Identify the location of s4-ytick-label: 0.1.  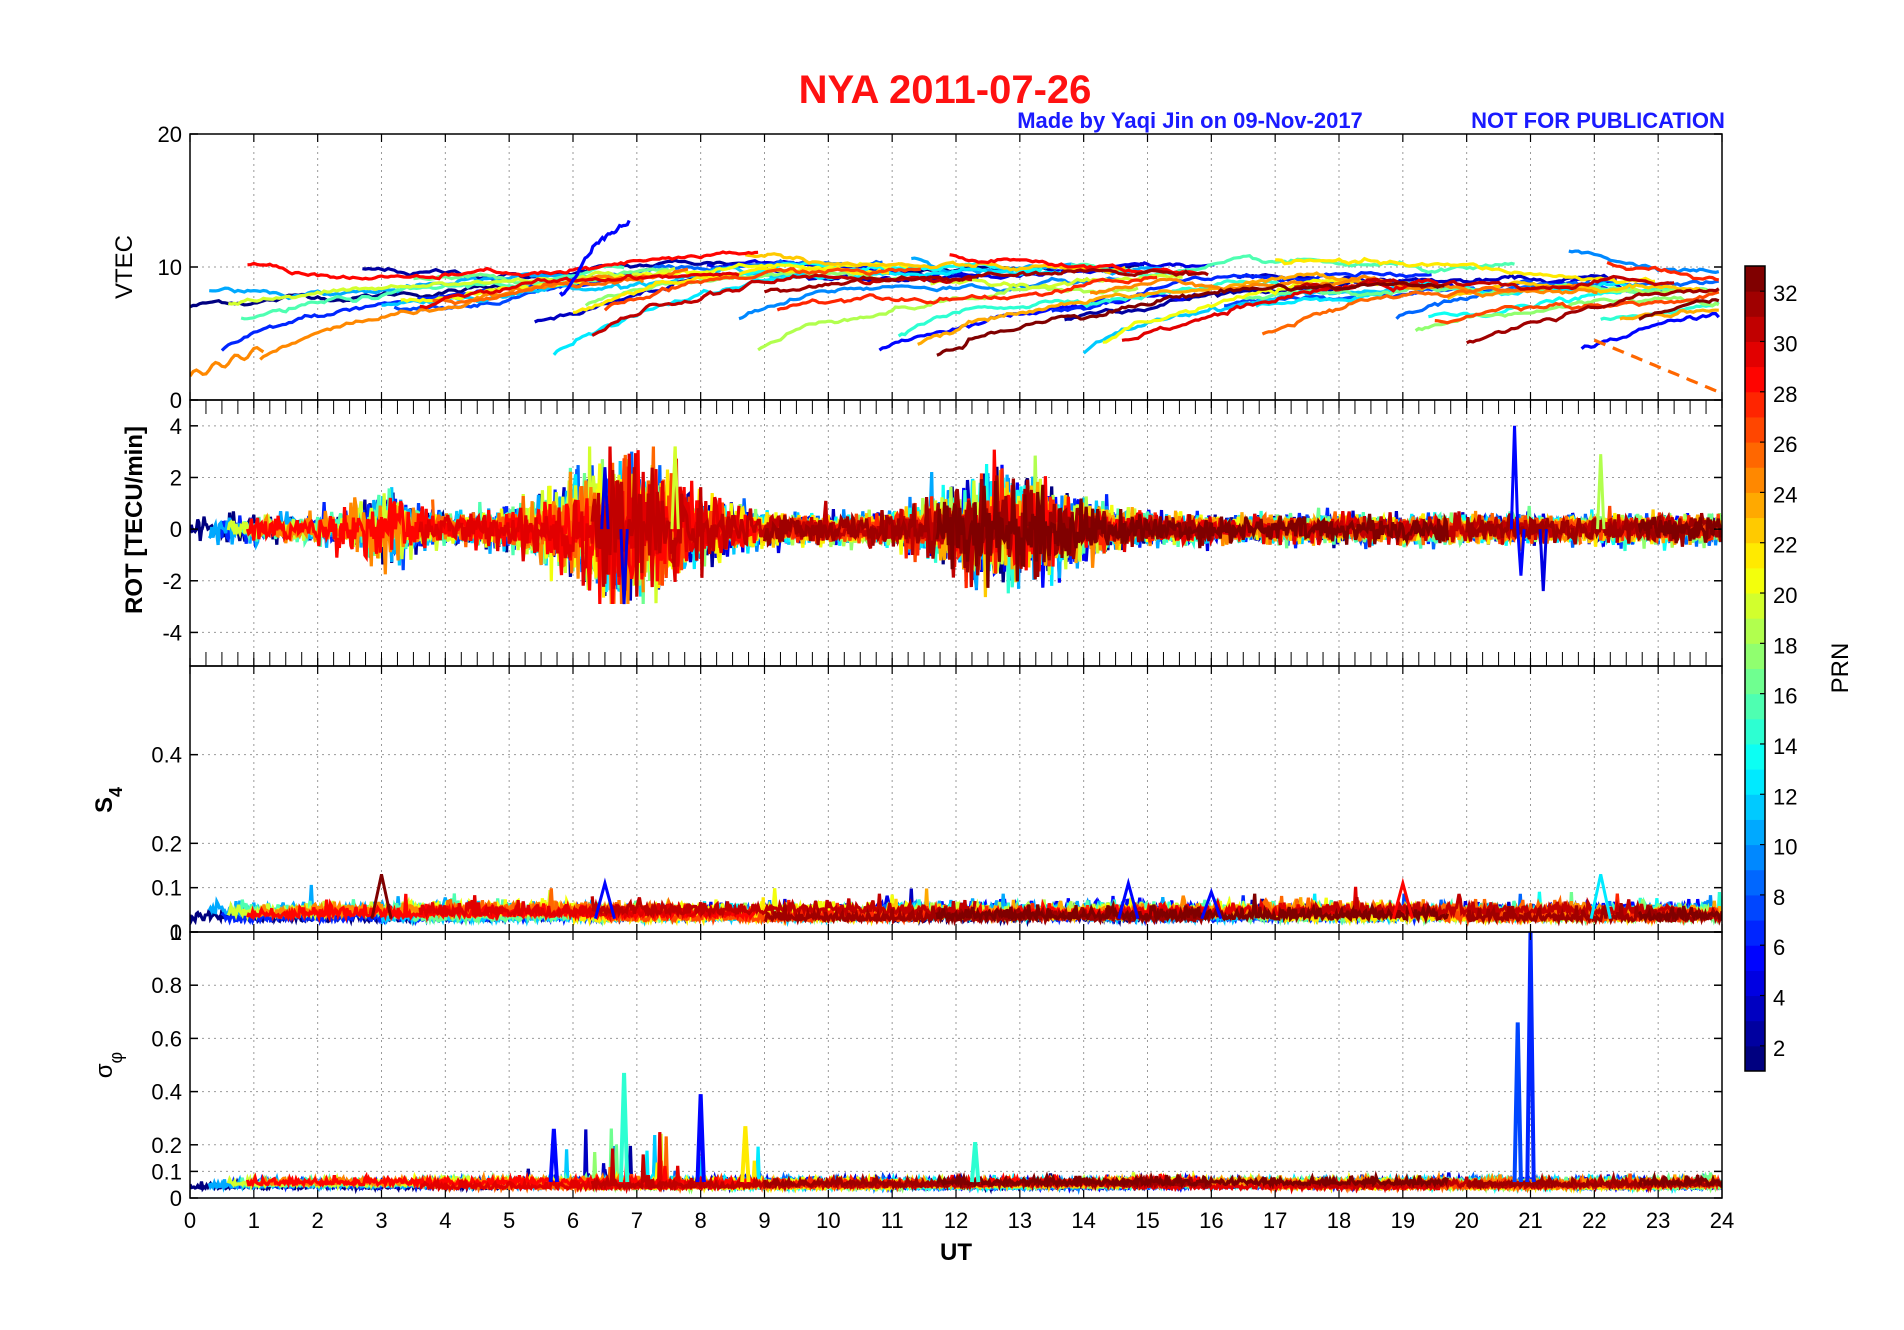
(166, 888).